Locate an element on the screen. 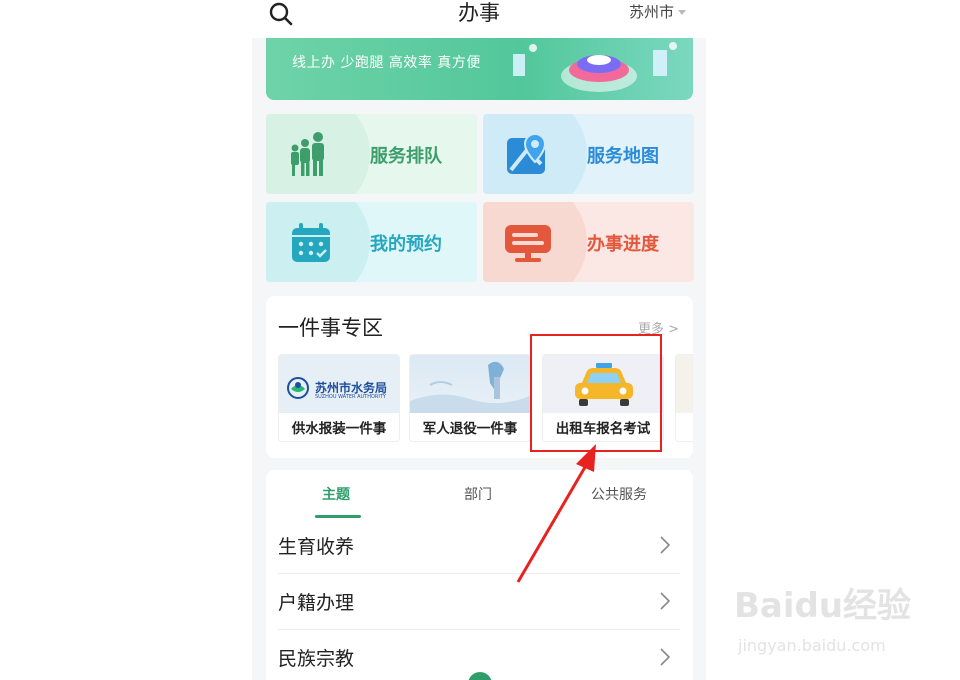 The width and height of the screenshot is (960, 680). chevron-down-icon is located at coordinates (682, 12).